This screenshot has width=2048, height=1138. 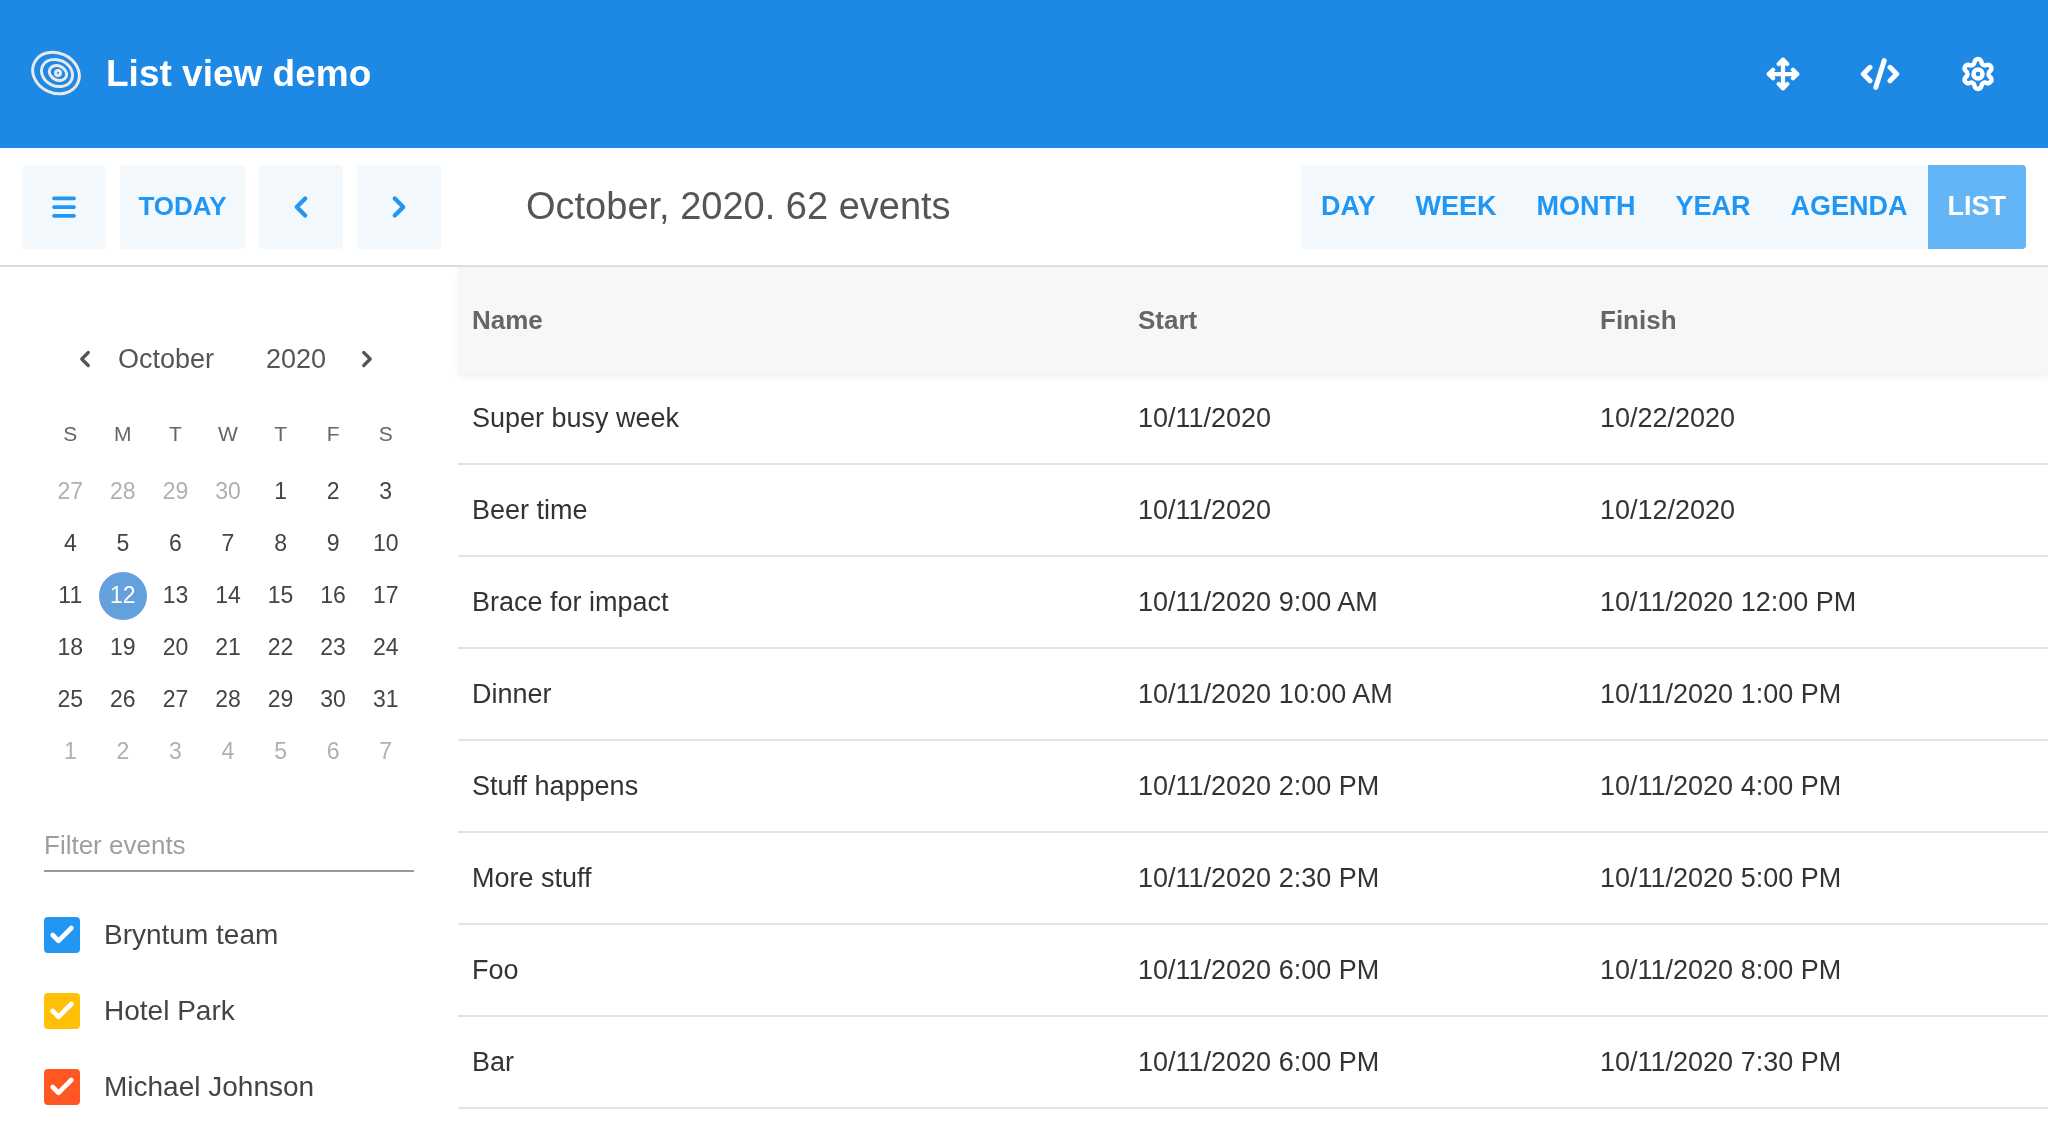 What do you see at coordinates (228, 433) in the screenshot?
I see `weekday-label: W` at bounding box center [228, 433].